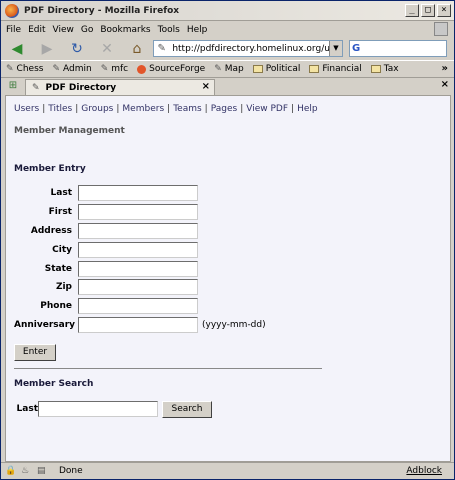 The image size is (455, 480). What do you see at coordinates (60, 212) in the screenshot?
I see `first-label: First` at bounding box center [60, 212].